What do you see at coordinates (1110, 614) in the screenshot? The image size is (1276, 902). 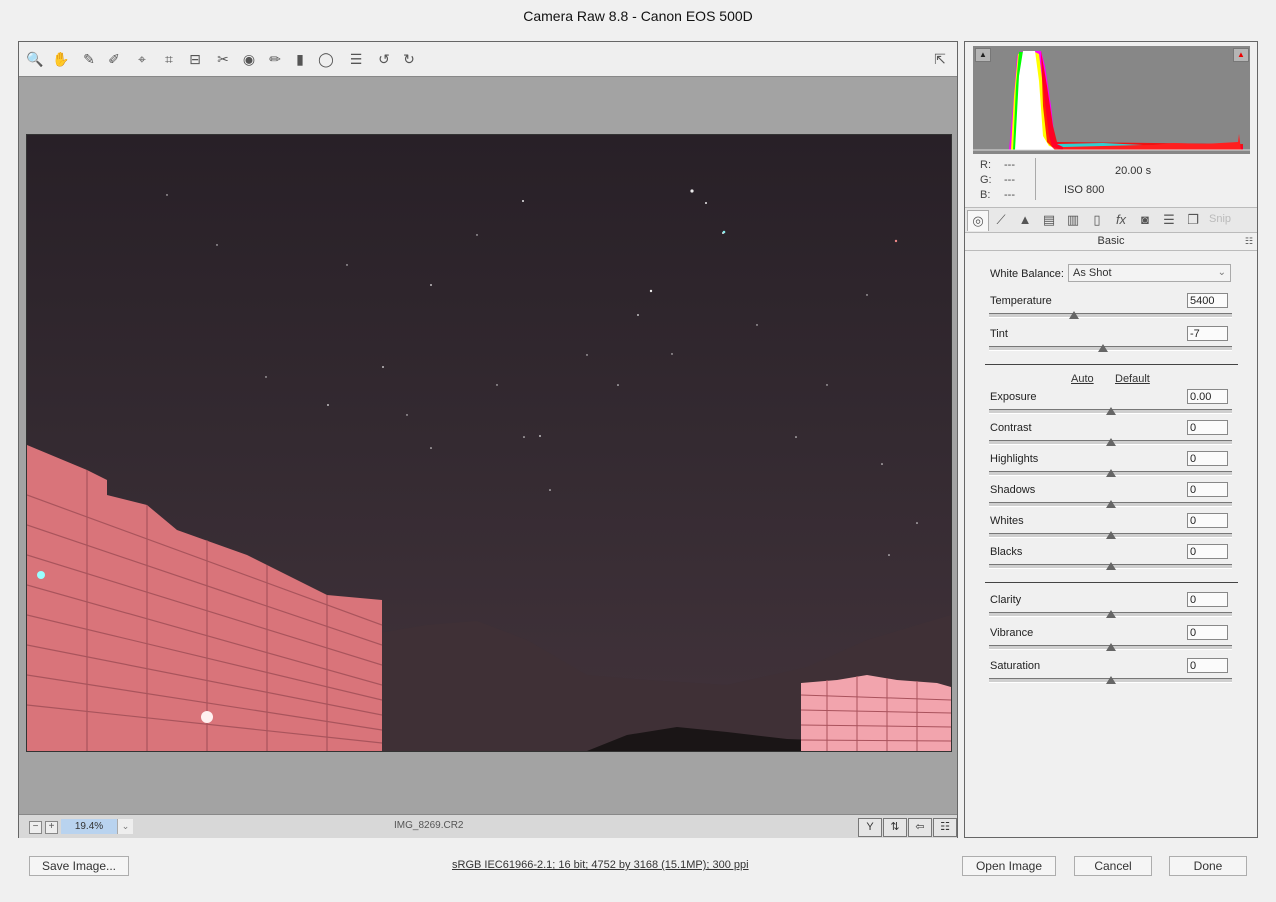 I see `clarity-thumb` at bounding box center [1110, 614].